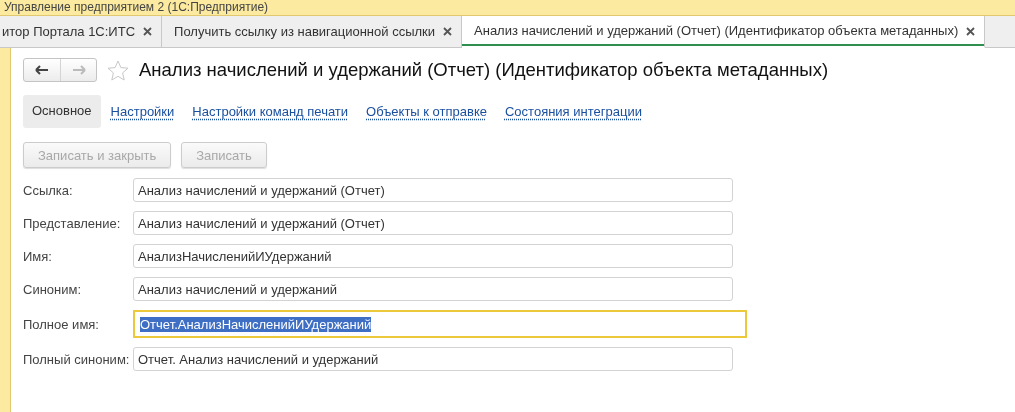 The width and height of the screenshot is (1015, 412). Describe the element at coordinates (716, 31) in the screenshot. I see `tab-label: Анализ начислений и удержаний (Отчет) (Идентификатор объекта метаданных)` at that location.